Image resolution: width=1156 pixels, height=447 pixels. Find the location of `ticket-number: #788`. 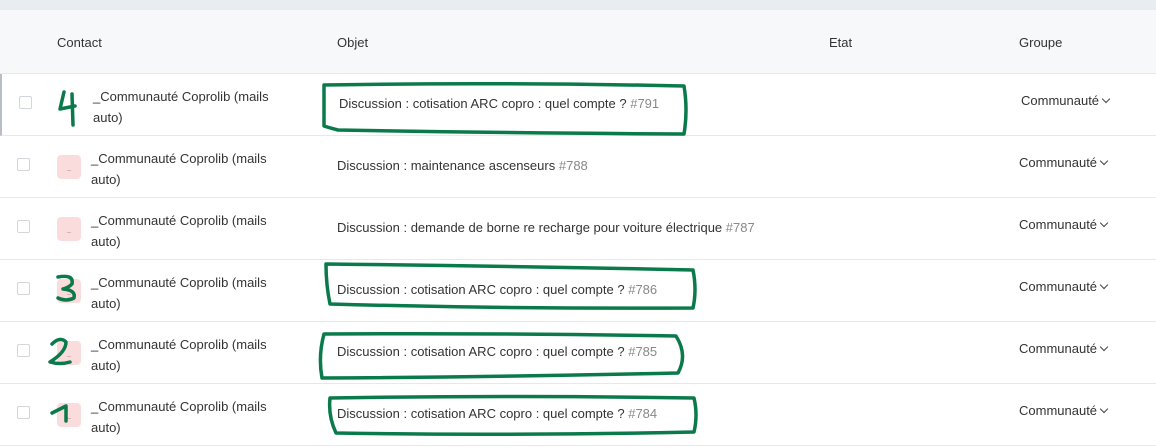

ticket-number: #788 is located at coordinates (573, 165).